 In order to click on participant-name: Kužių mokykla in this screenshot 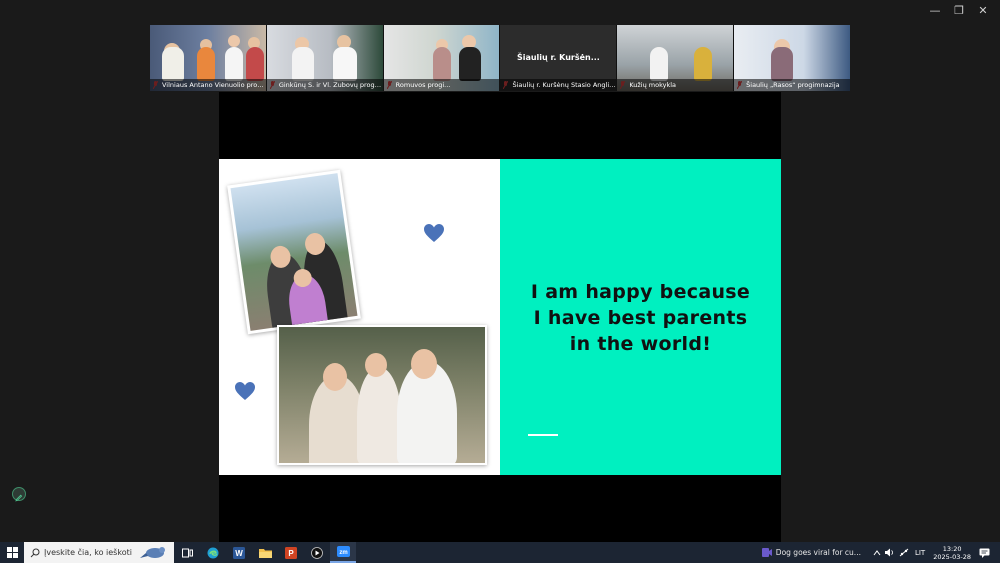, I will do `click(675, 85)`.